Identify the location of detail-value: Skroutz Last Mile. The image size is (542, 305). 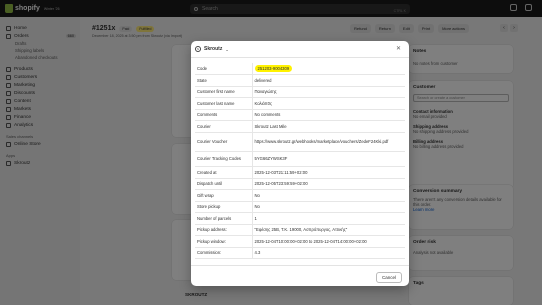
(328, 126).